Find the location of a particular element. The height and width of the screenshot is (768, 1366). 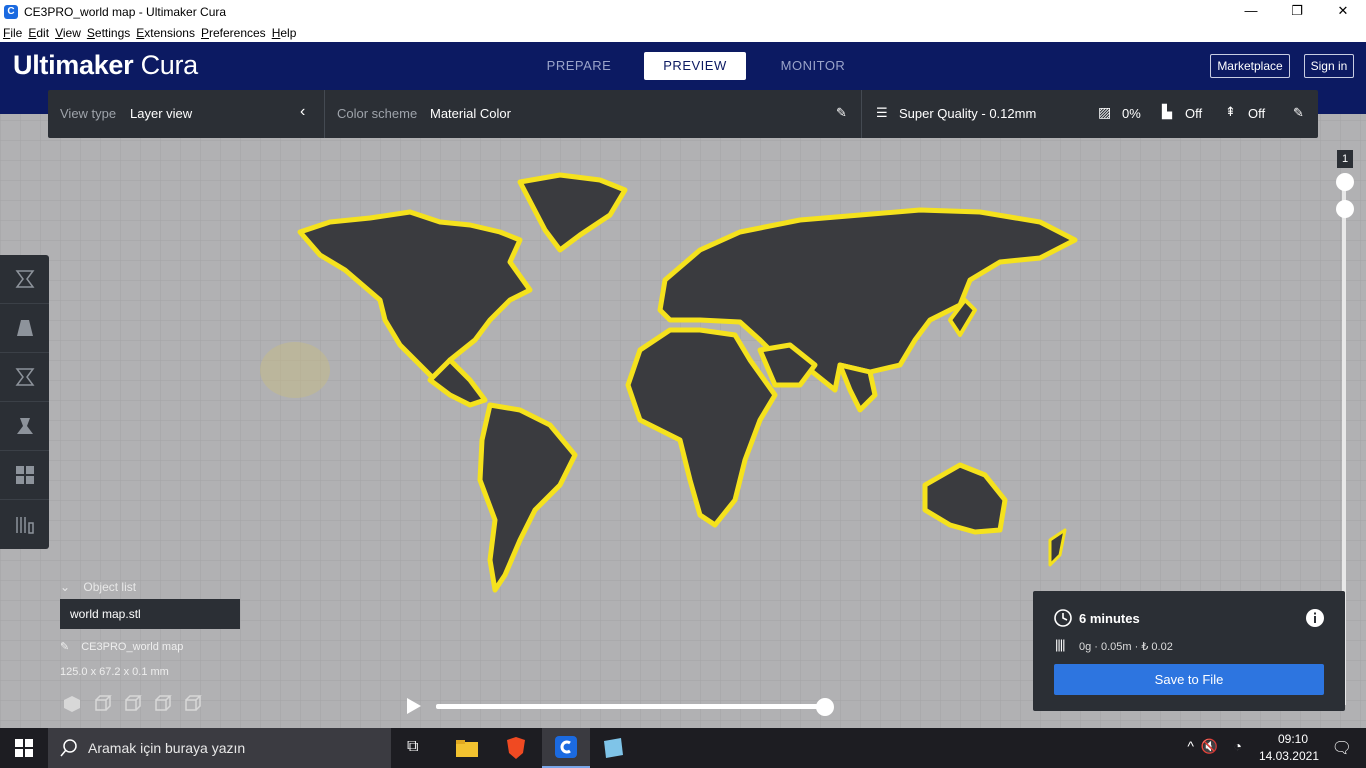

mirror-tool-button is located at coordinates (24, 426).